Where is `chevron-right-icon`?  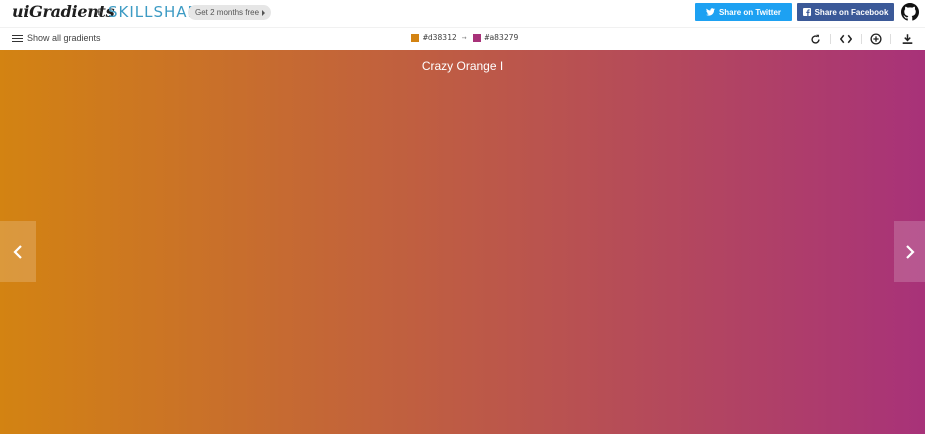 chevron-right-icon is located at coordinates (910, 251).